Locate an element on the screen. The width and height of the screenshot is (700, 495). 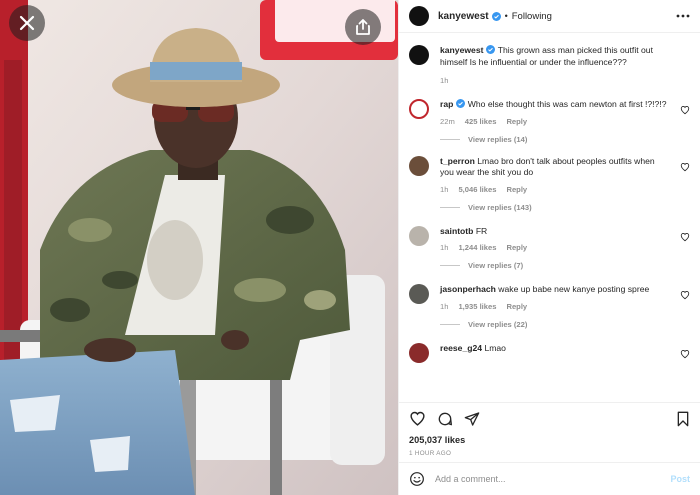
comment-item: reese_g24 Lmao is located at coordinates (549, 352).